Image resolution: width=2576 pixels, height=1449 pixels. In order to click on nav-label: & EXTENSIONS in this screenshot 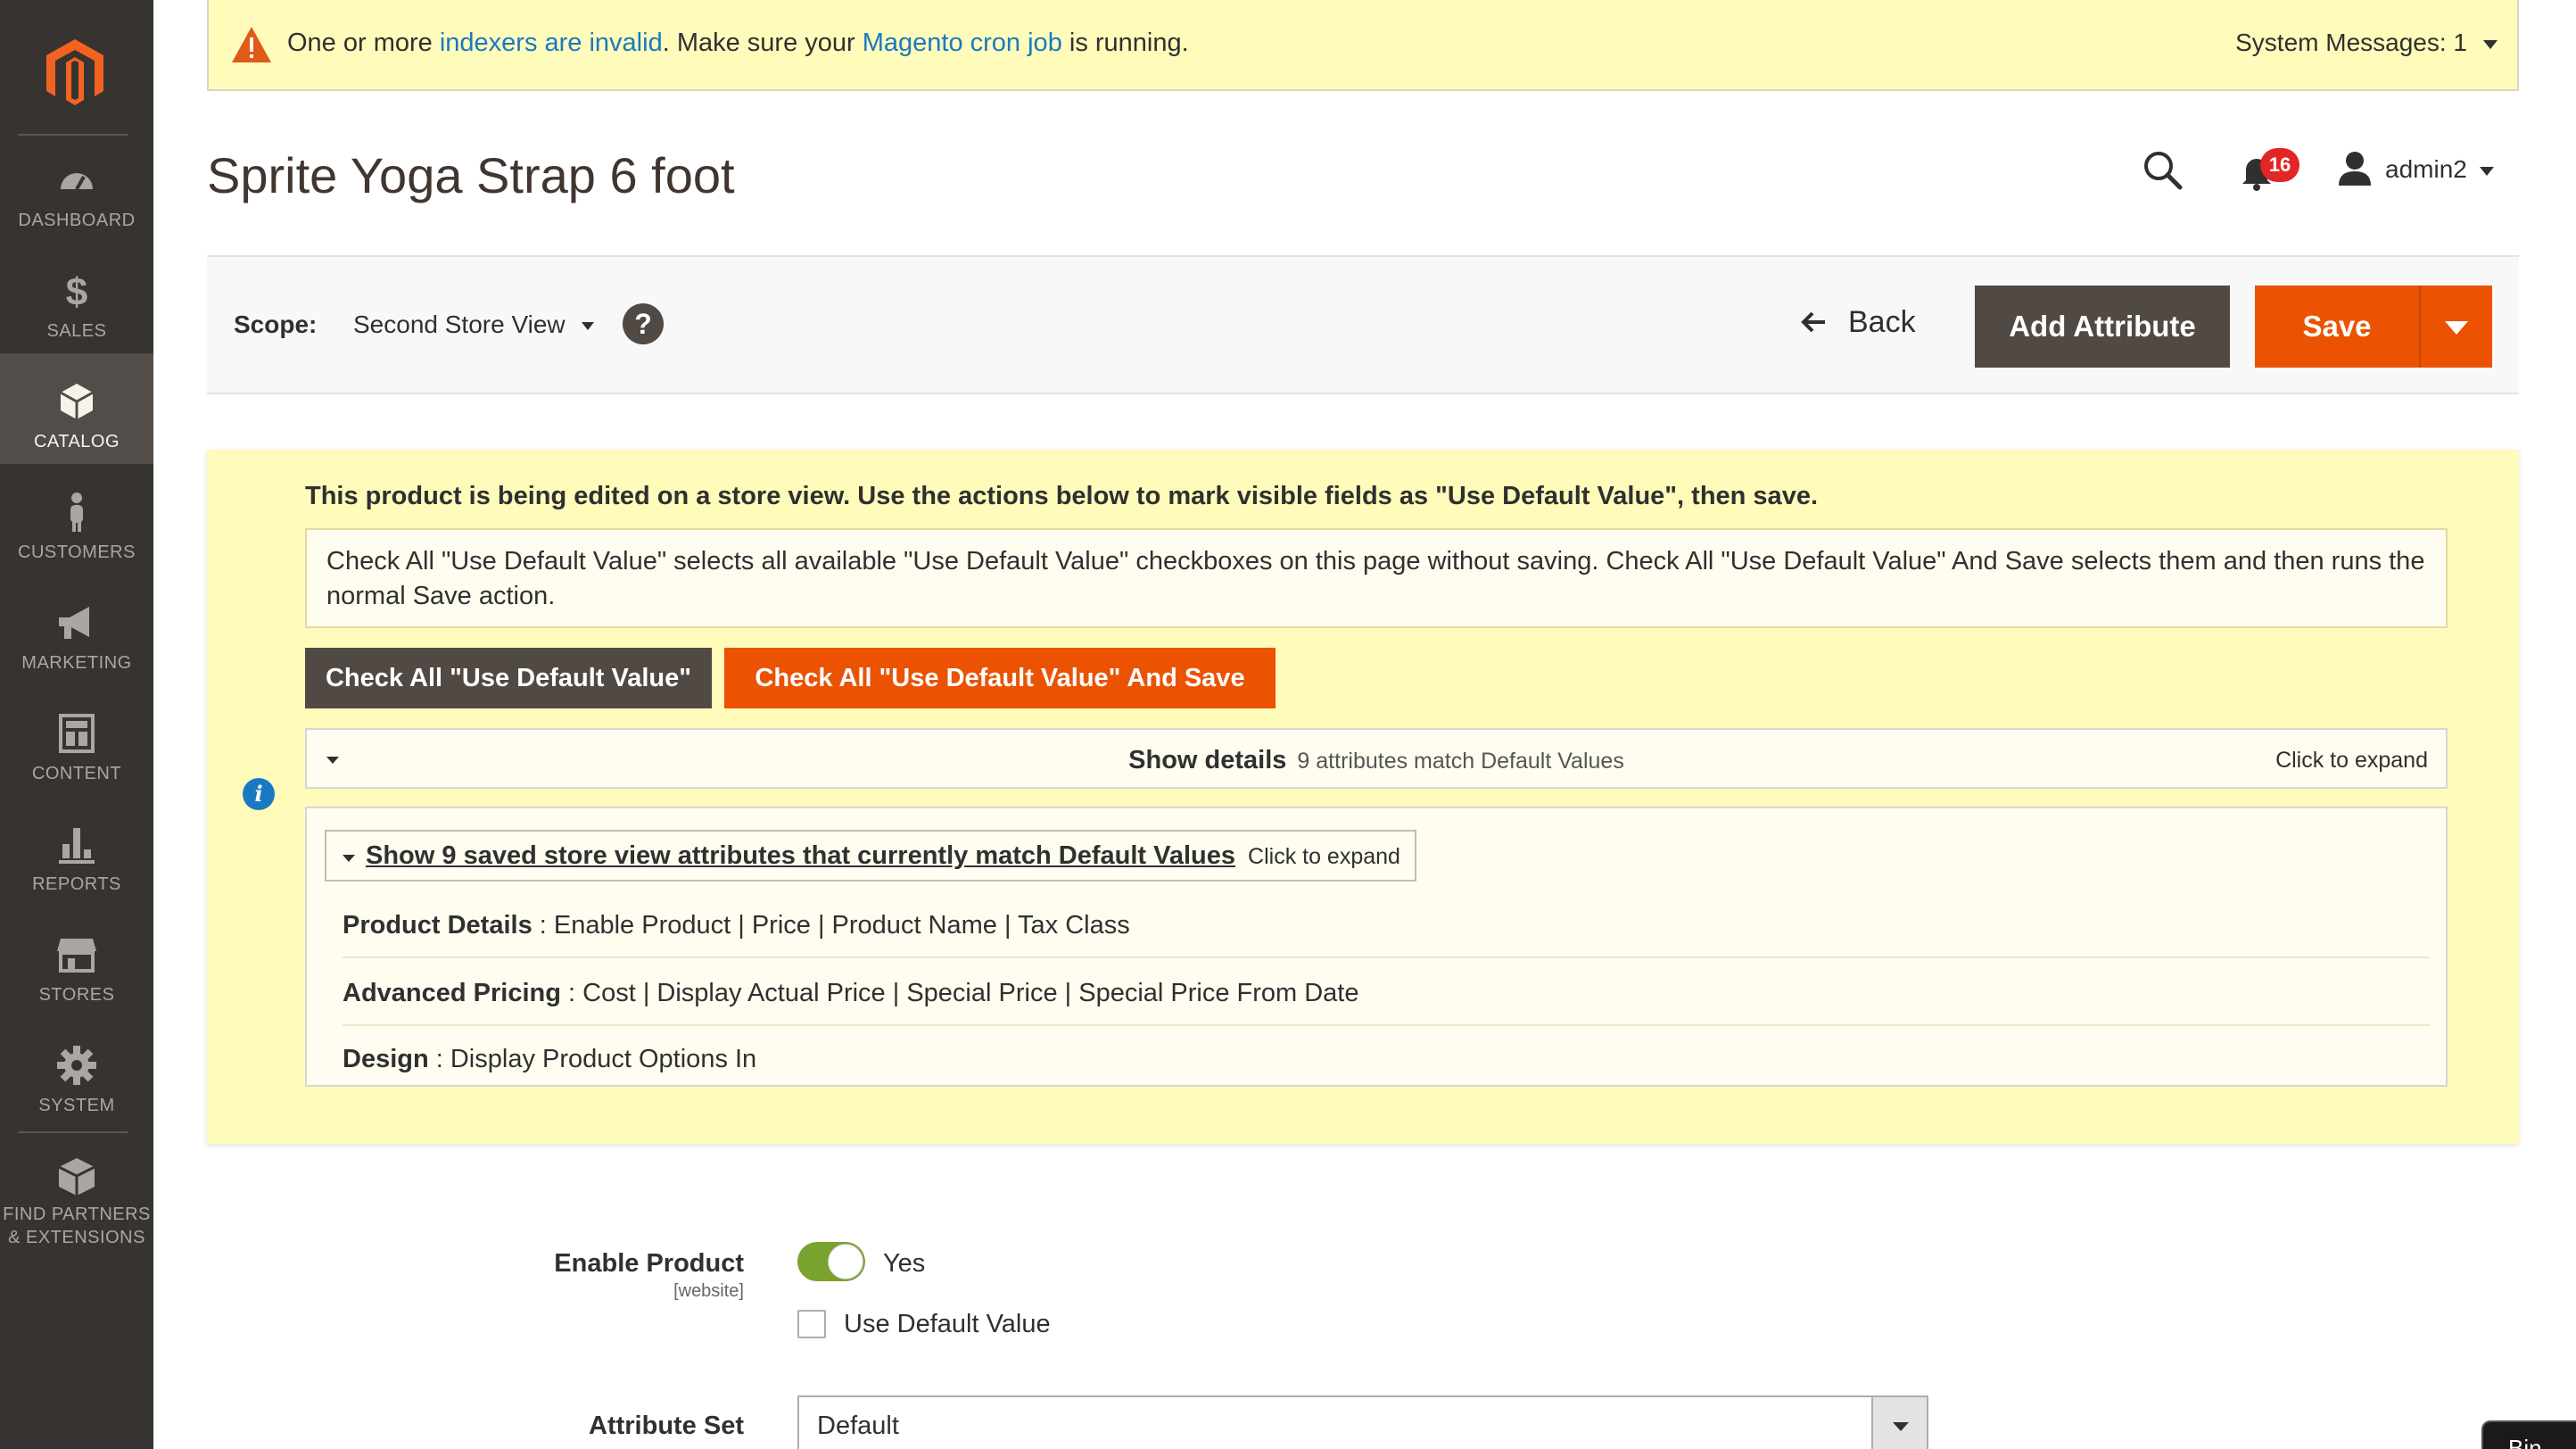, I will do `click(77, 1237)`.